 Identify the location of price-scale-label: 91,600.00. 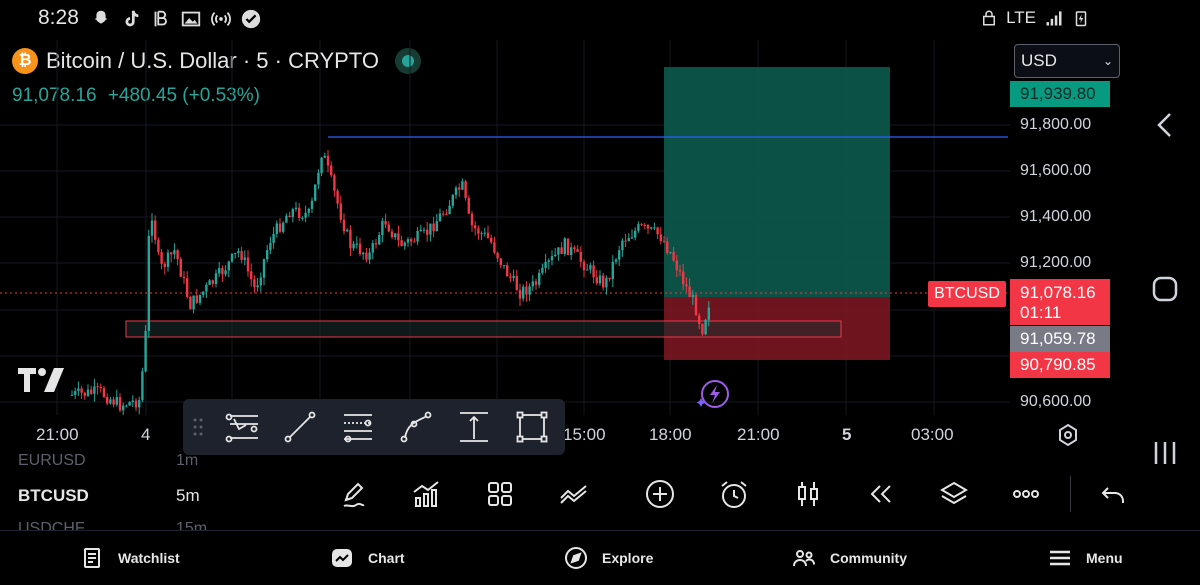
(1056, 170).